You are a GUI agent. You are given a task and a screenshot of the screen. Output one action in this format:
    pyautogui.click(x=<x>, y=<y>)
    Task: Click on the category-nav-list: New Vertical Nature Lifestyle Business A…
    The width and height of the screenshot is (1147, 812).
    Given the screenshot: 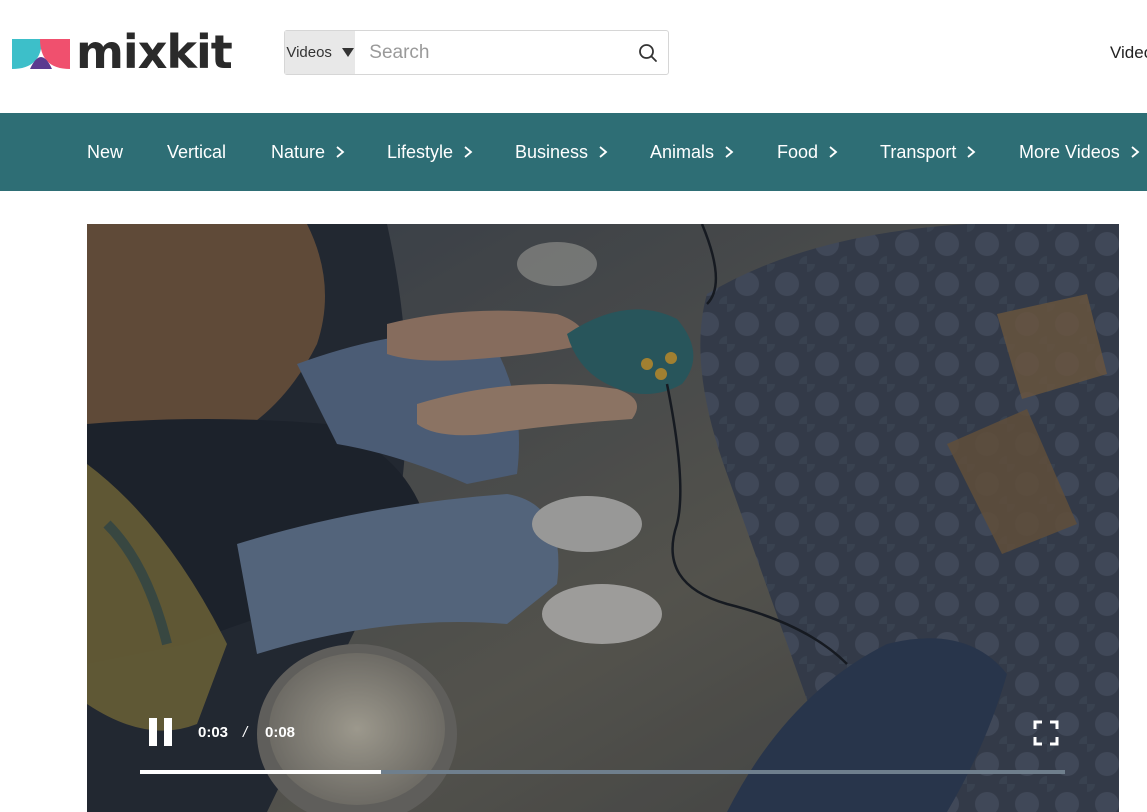 What is the action you would take?
    pyautogui.click(x=573, y=152)
    